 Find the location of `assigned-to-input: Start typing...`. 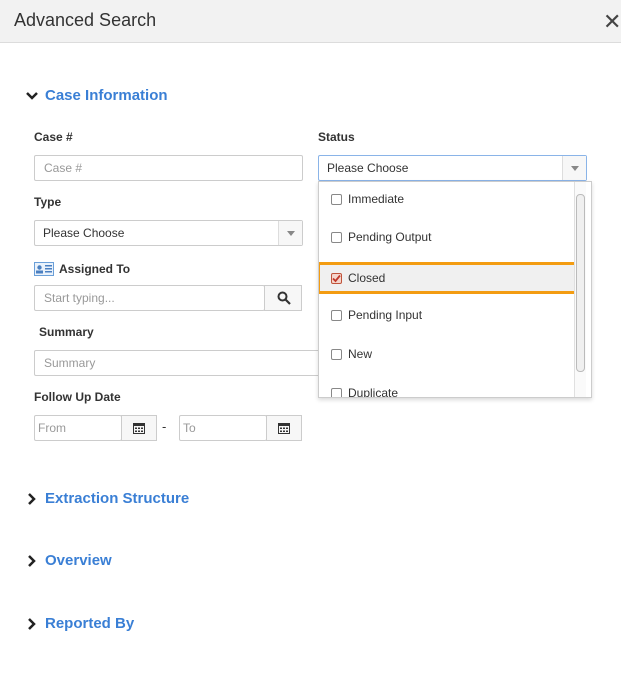

assigned-to-input: Start typing... is located at coordinates (149, 298).